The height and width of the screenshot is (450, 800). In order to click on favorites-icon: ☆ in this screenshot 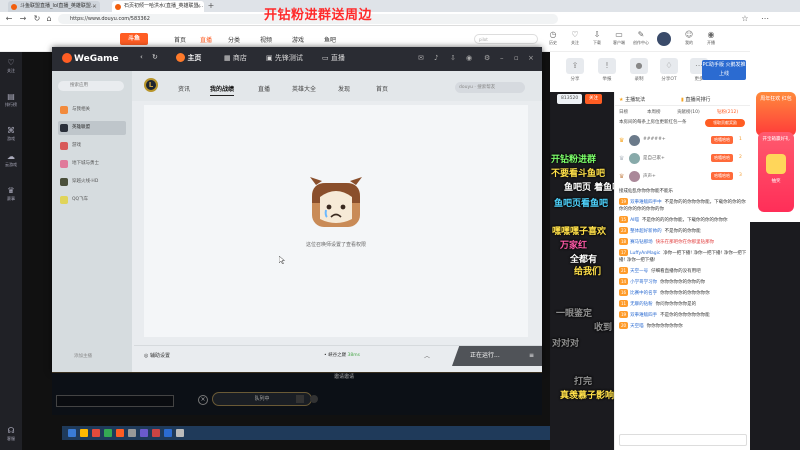, I will do `click(745, 19)`.